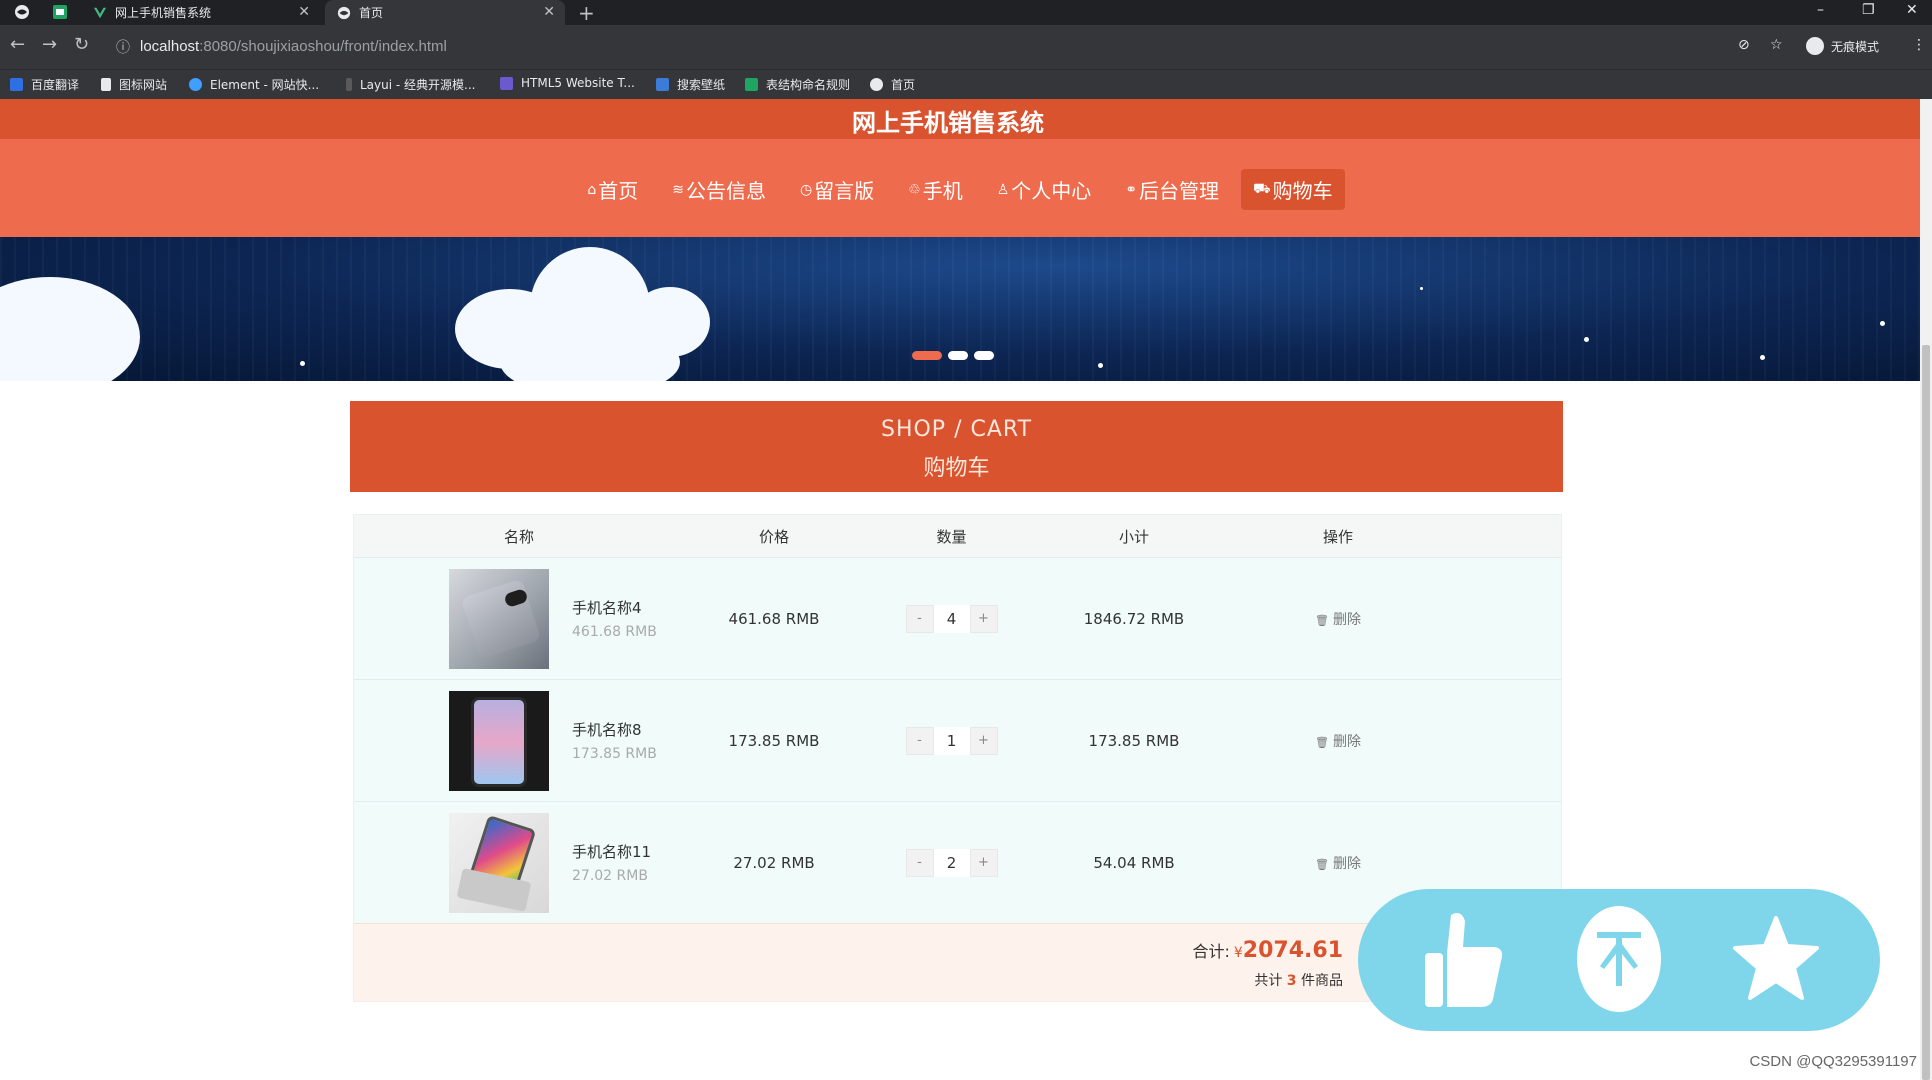 This screenshot has height=1080, width=1932. What do you see at coordinates (123, 47) in the screenshot?
I see `info-icon: ⓘ` at bounding box center [123, 47].